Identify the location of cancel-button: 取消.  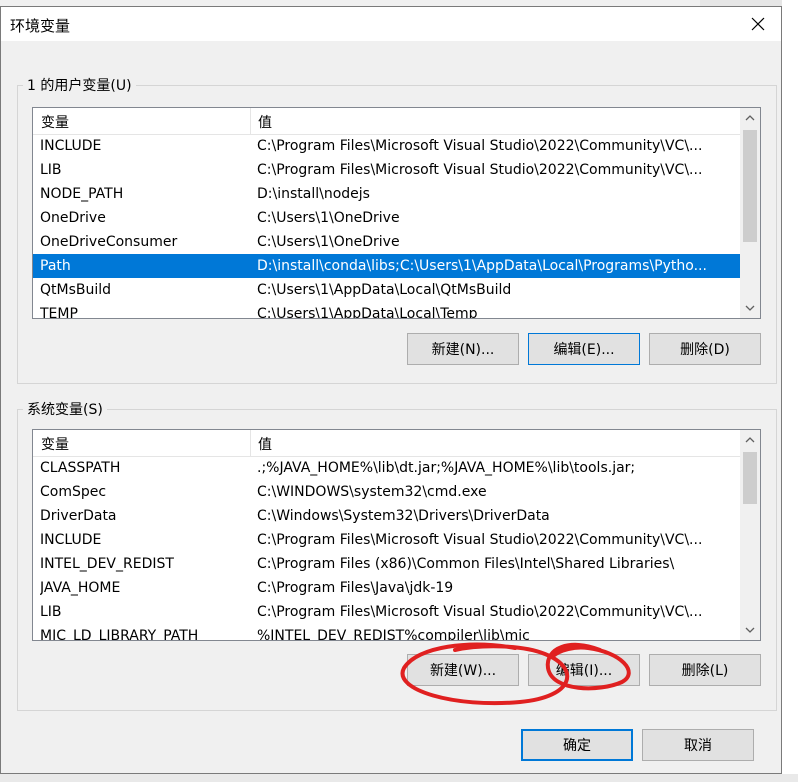
(698, 745).